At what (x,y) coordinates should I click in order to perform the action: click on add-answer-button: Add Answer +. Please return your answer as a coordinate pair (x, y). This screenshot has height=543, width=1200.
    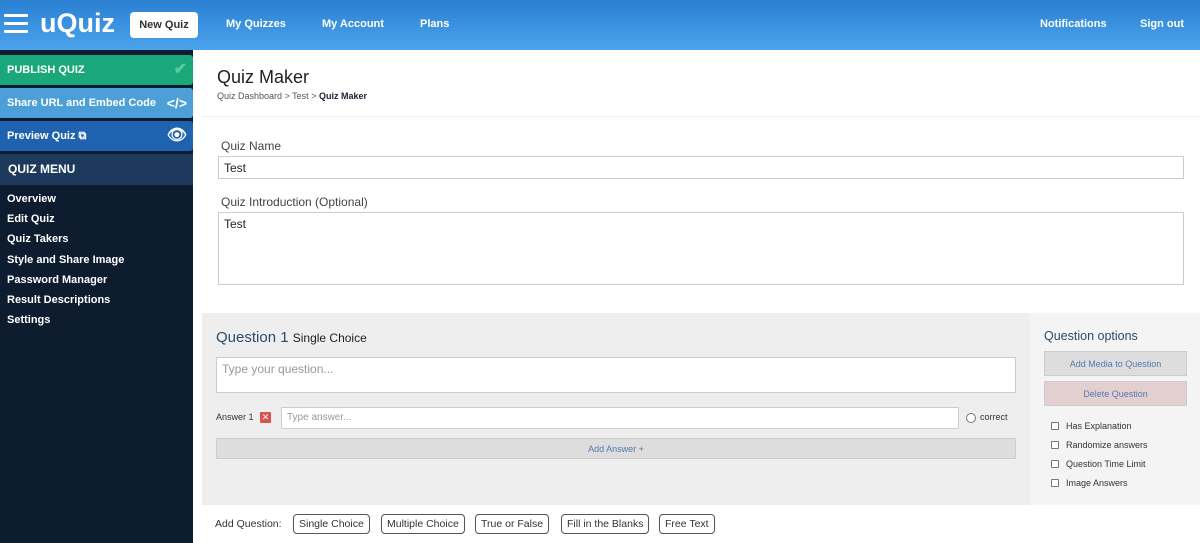
    Looking at the image, I should click on (616, 448).